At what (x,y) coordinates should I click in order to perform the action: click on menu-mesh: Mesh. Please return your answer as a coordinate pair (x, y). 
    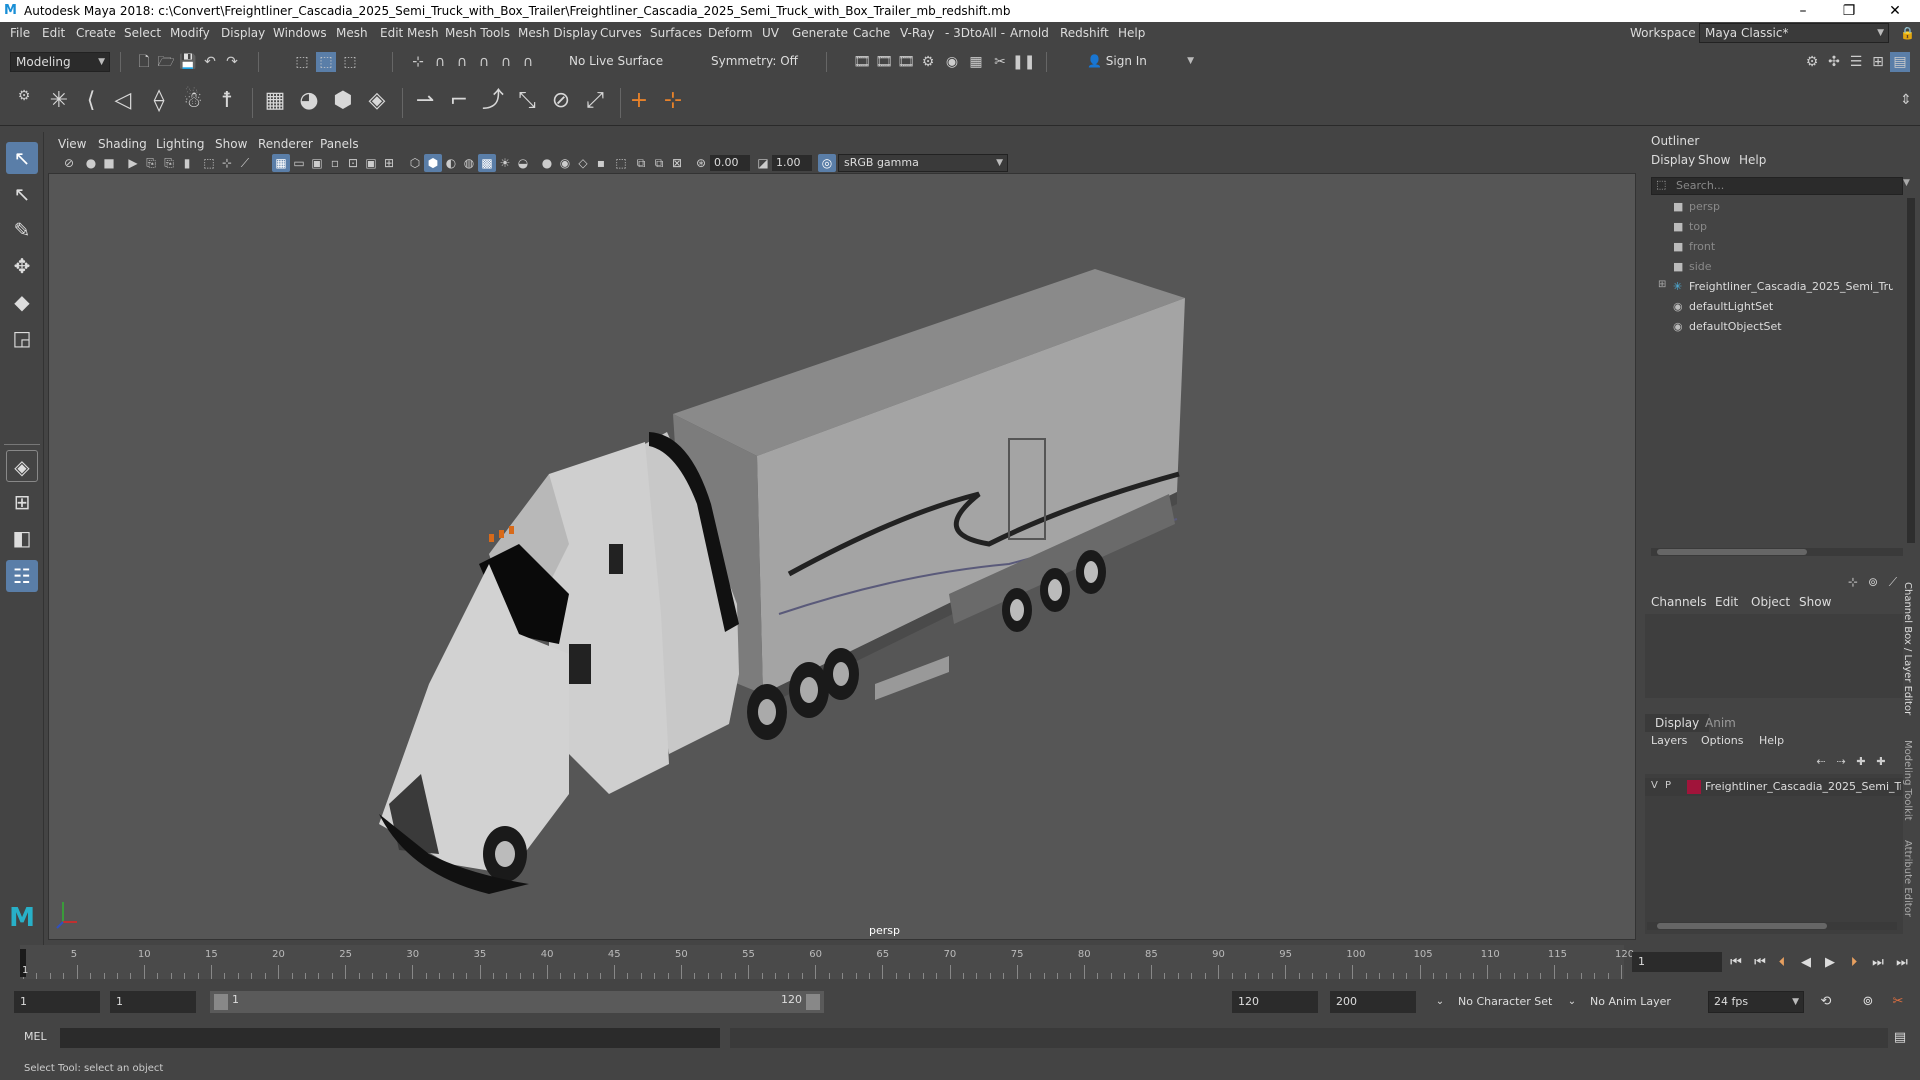
    Looking at the image, I should click on (352, 33).